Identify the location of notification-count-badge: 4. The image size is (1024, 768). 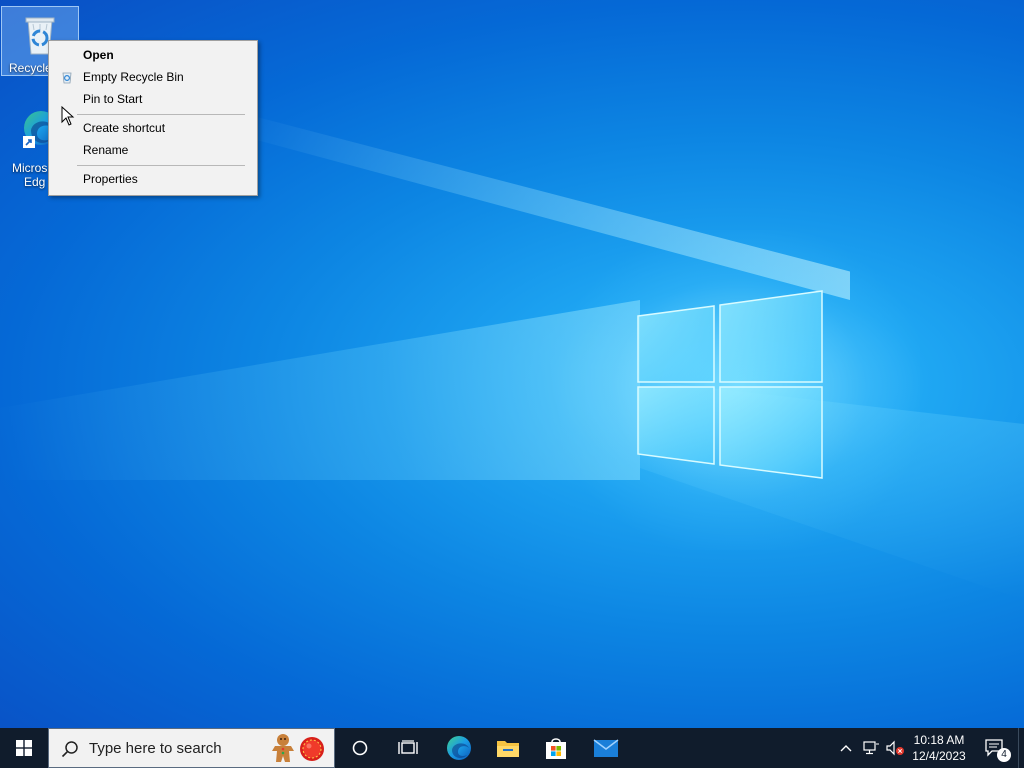
(1004, 755).